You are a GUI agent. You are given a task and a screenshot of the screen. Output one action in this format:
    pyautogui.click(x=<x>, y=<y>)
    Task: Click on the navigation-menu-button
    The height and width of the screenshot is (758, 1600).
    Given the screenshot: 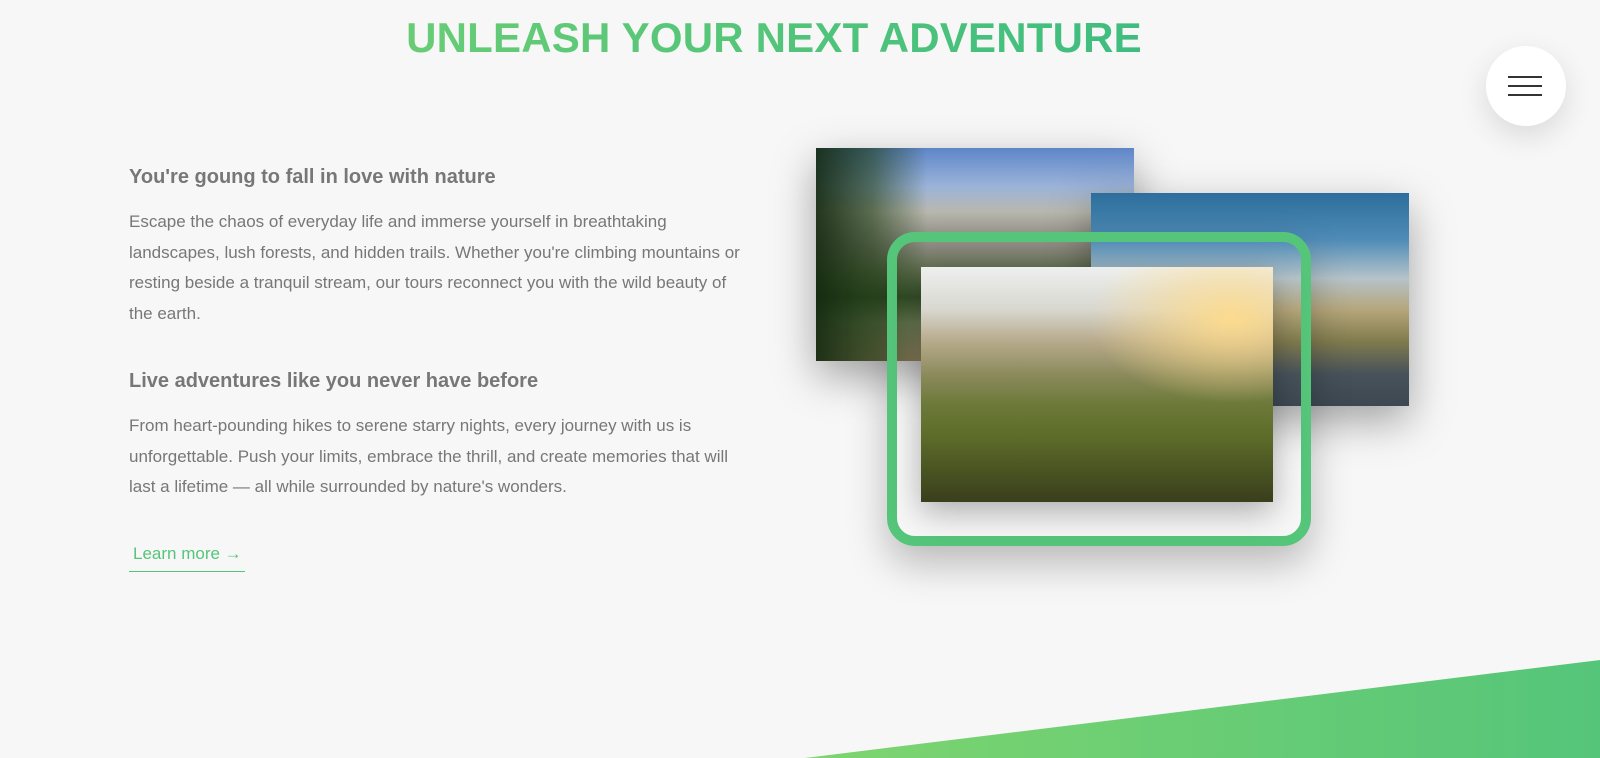 What is the action you would take?
    pyautogui.click(x=1526, y=86)
    